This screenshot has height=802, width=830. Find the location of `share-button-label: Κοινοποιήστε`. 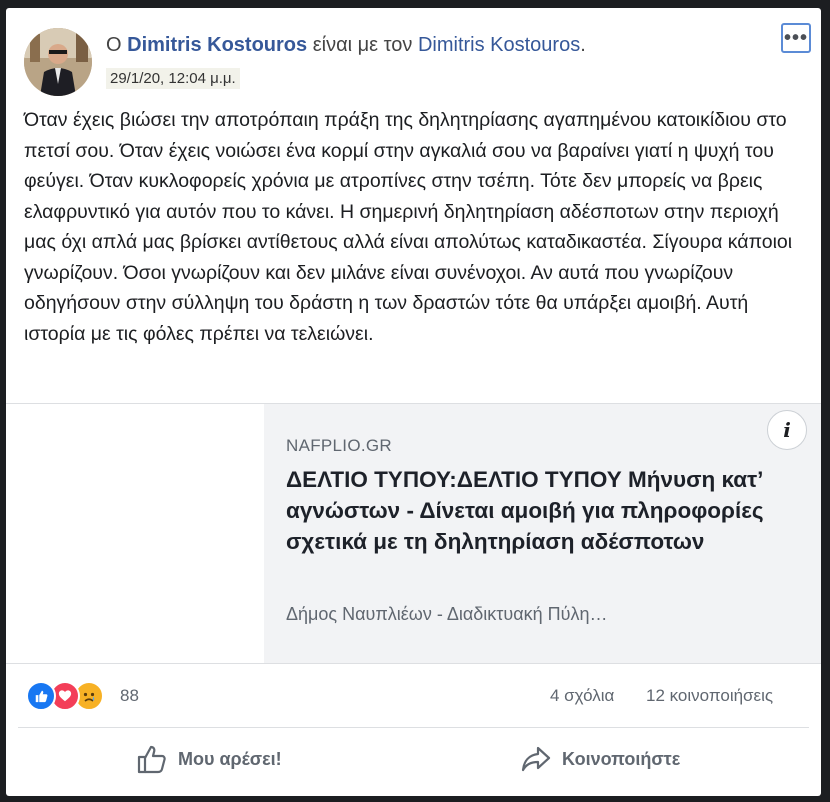

share-button-label: Κοινοποιήστε is located at coordinates (621, 758).